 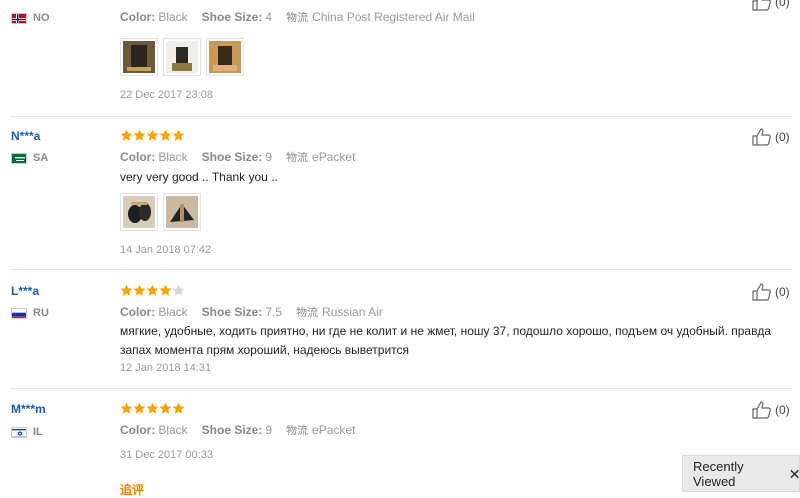 What do you see at coordinates (30, 313) in the screenshot?
I see `country: RU` at bounding box center [30, 313].